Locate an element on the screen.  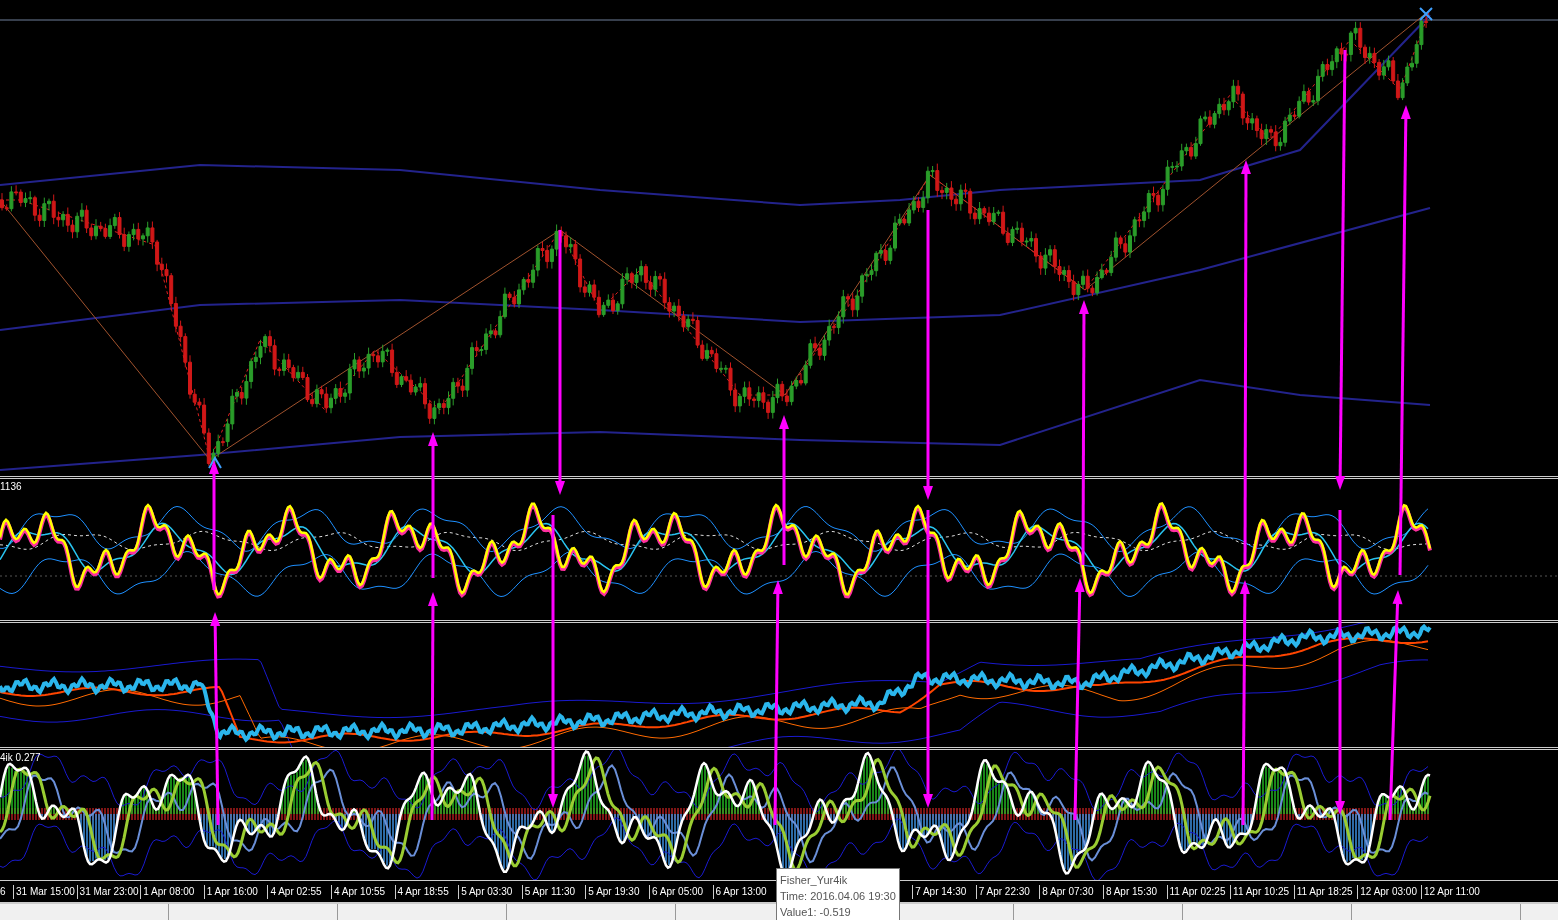
time-label: 11 Apr 10:25 is located at coordinates (1262, 891).